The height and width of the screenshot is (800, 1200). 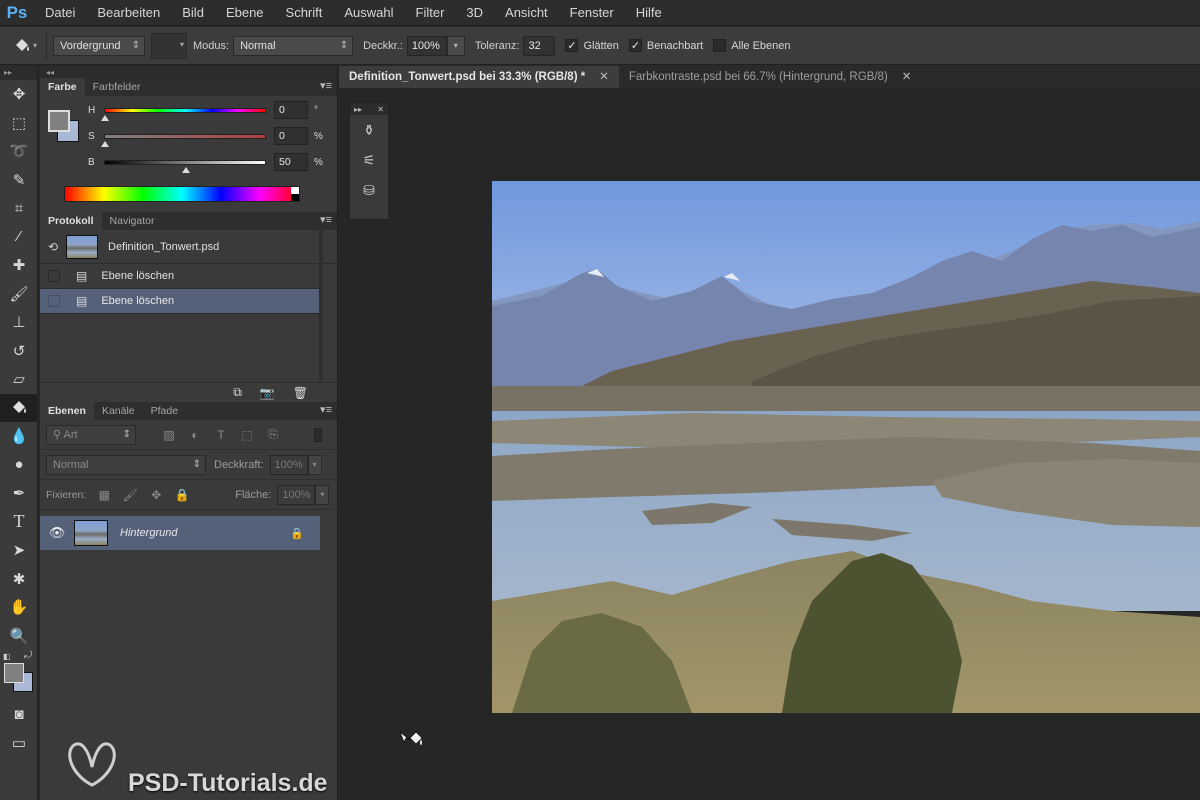 What do you see at coordinates (19, 151) in the screenshot?
I see `lasso-tool-icon: ➰` at bounding box center [19, 151].